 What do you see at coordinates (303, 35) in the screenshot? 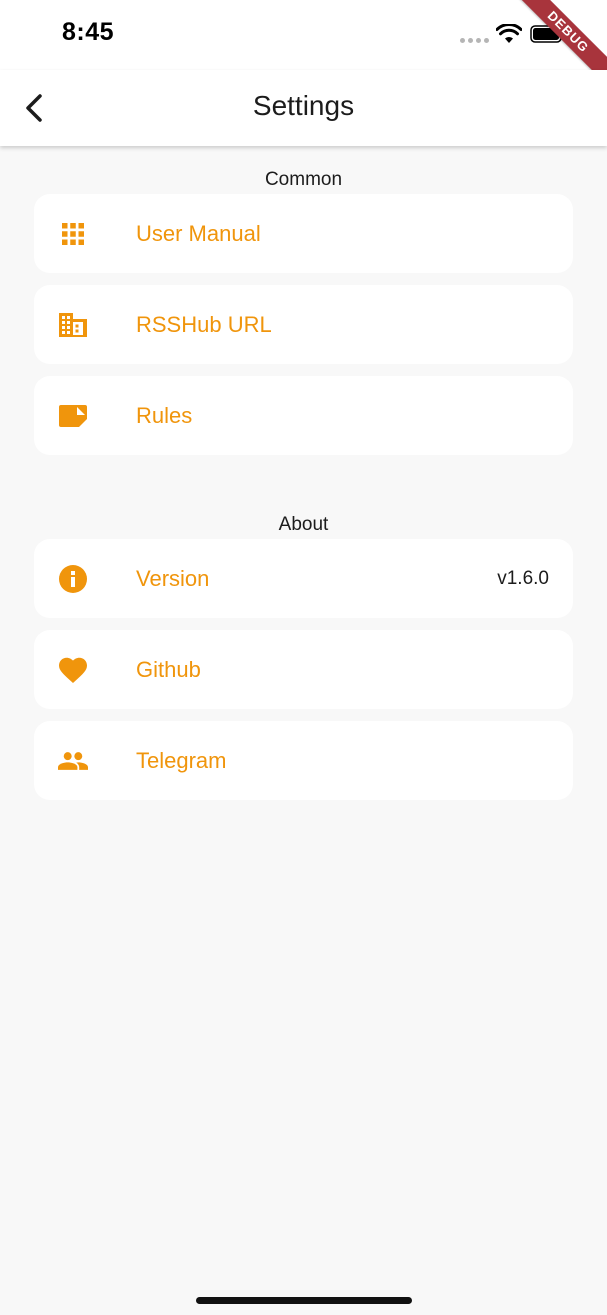
I see `status-bar: 8:45` at bounding box center [303, 35].